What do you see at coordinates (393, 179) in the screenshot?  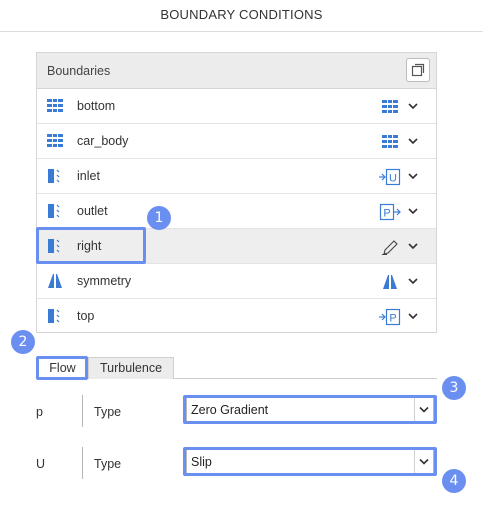 I see `svg-text: U` at bounding box center [393, 179].